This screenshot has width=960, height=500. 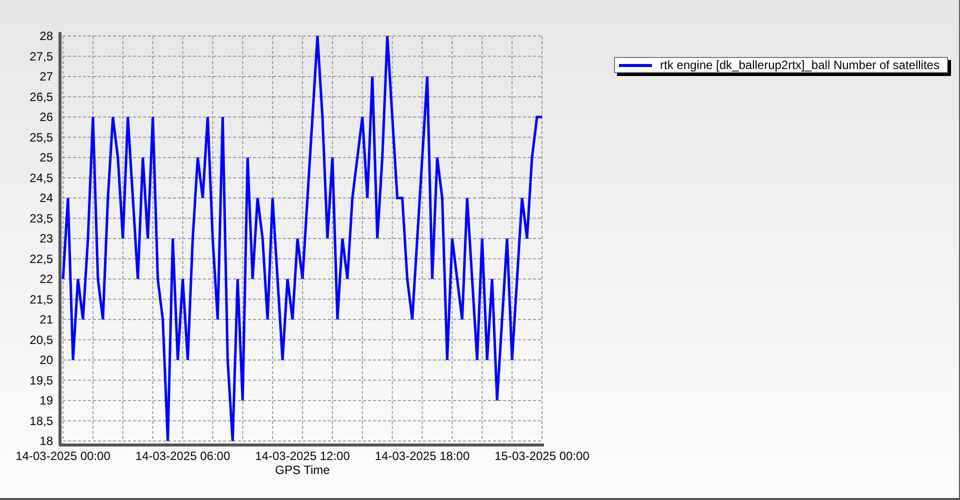 I want to click on y-tick-label: 20, so click(x=46, y=360).